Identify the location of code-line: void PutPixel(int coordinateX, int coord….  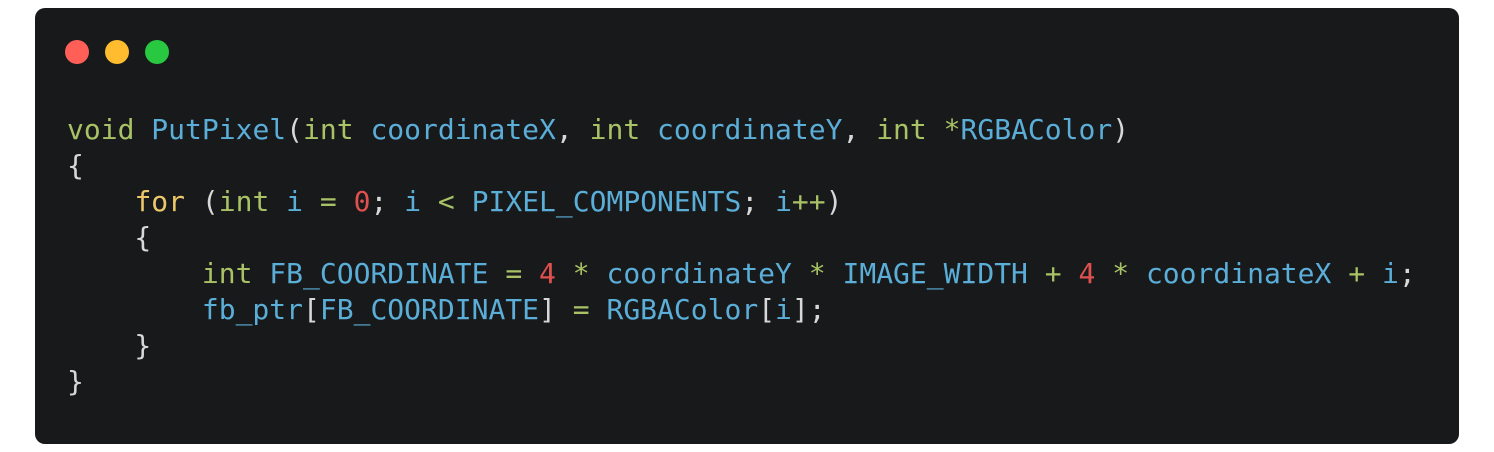
(741, 130).